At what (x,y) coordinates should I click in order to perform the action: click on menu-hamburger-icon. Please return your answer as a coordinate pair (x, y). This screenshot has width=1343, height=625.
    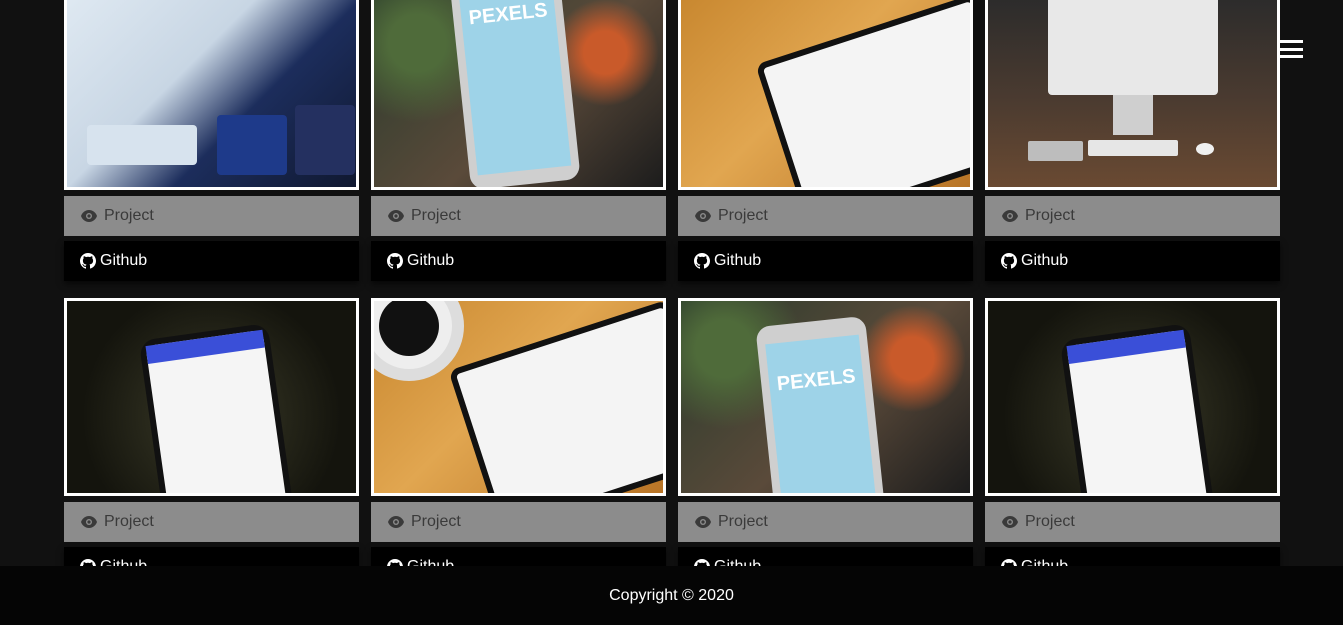
    Looking at the image, I should click on (1290, 49).